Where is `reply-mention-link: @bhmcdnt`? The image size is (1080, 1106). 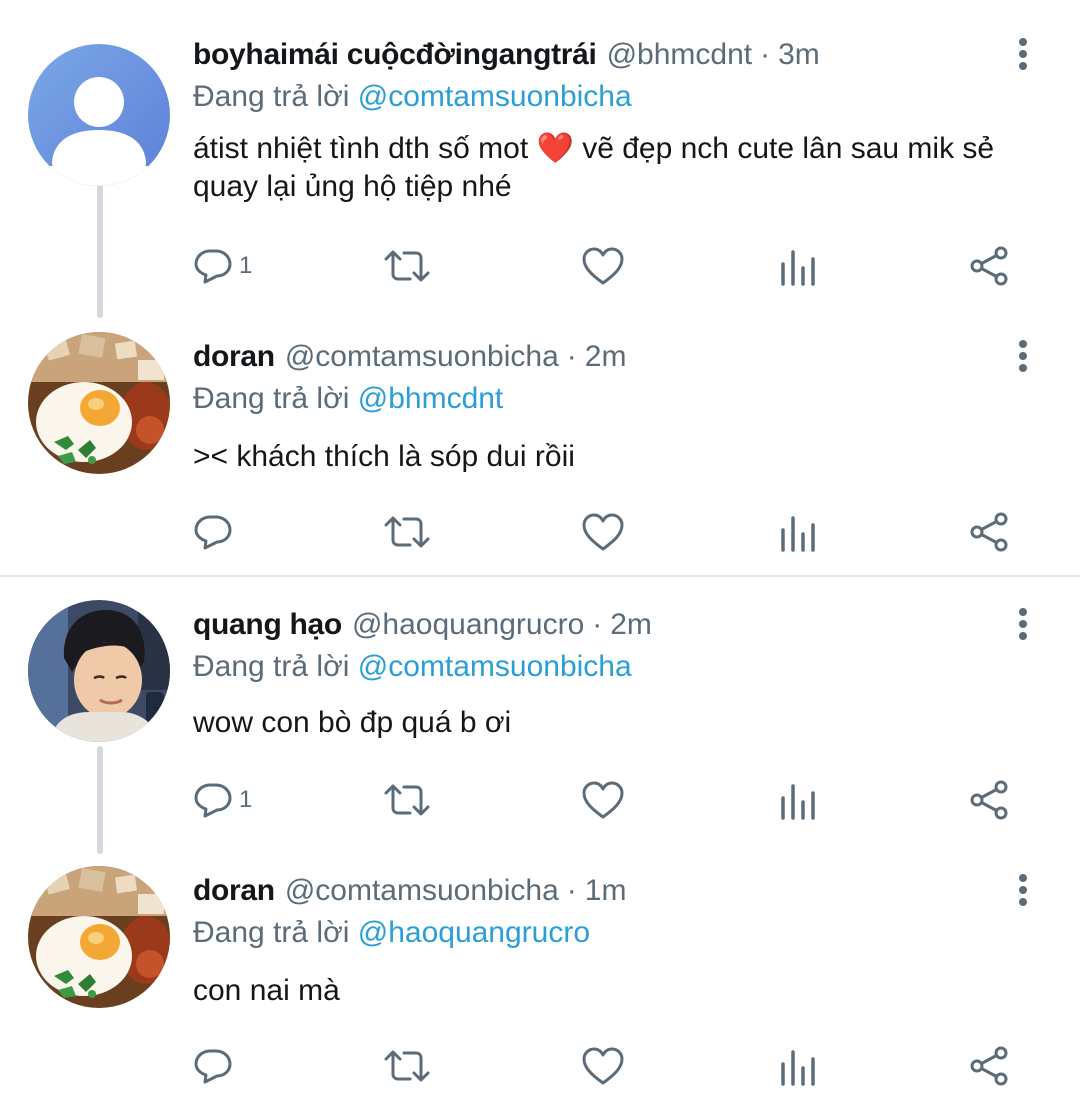
reply-mention-link: @bhmcdnt is located at coordinates (431, 398).